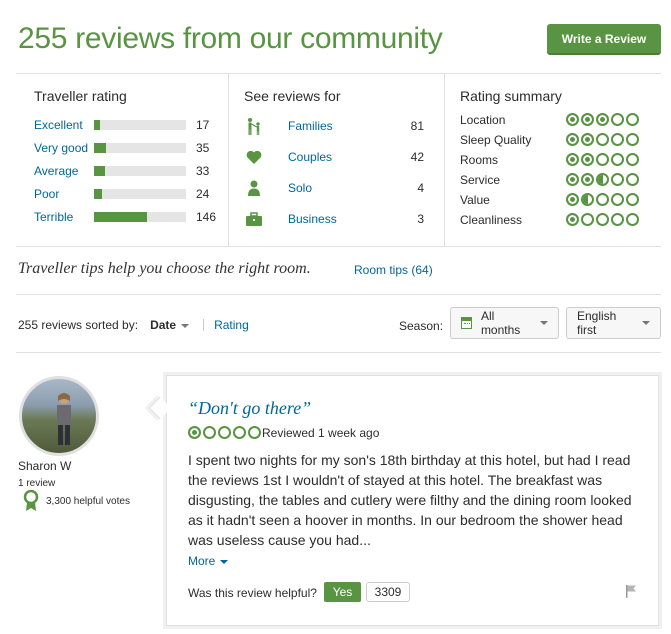  I want to click on rating-row: Very good 35, so click(121, 148).